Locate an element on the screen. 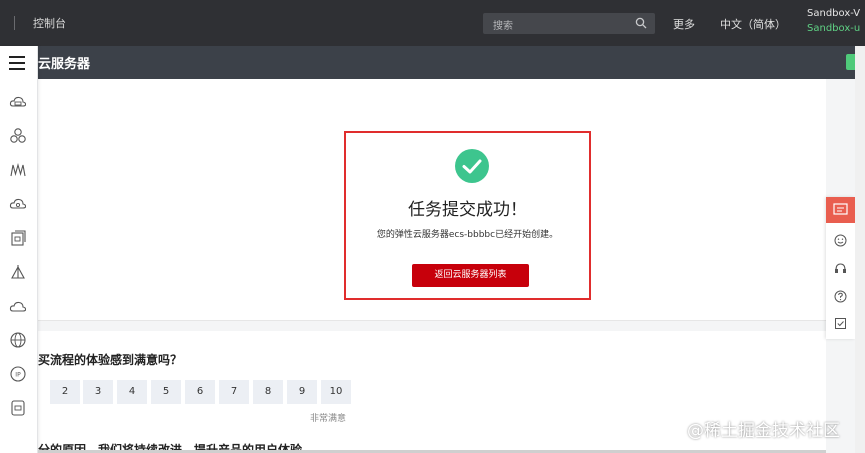  feedback-icon is located at coordinates (840, 210).